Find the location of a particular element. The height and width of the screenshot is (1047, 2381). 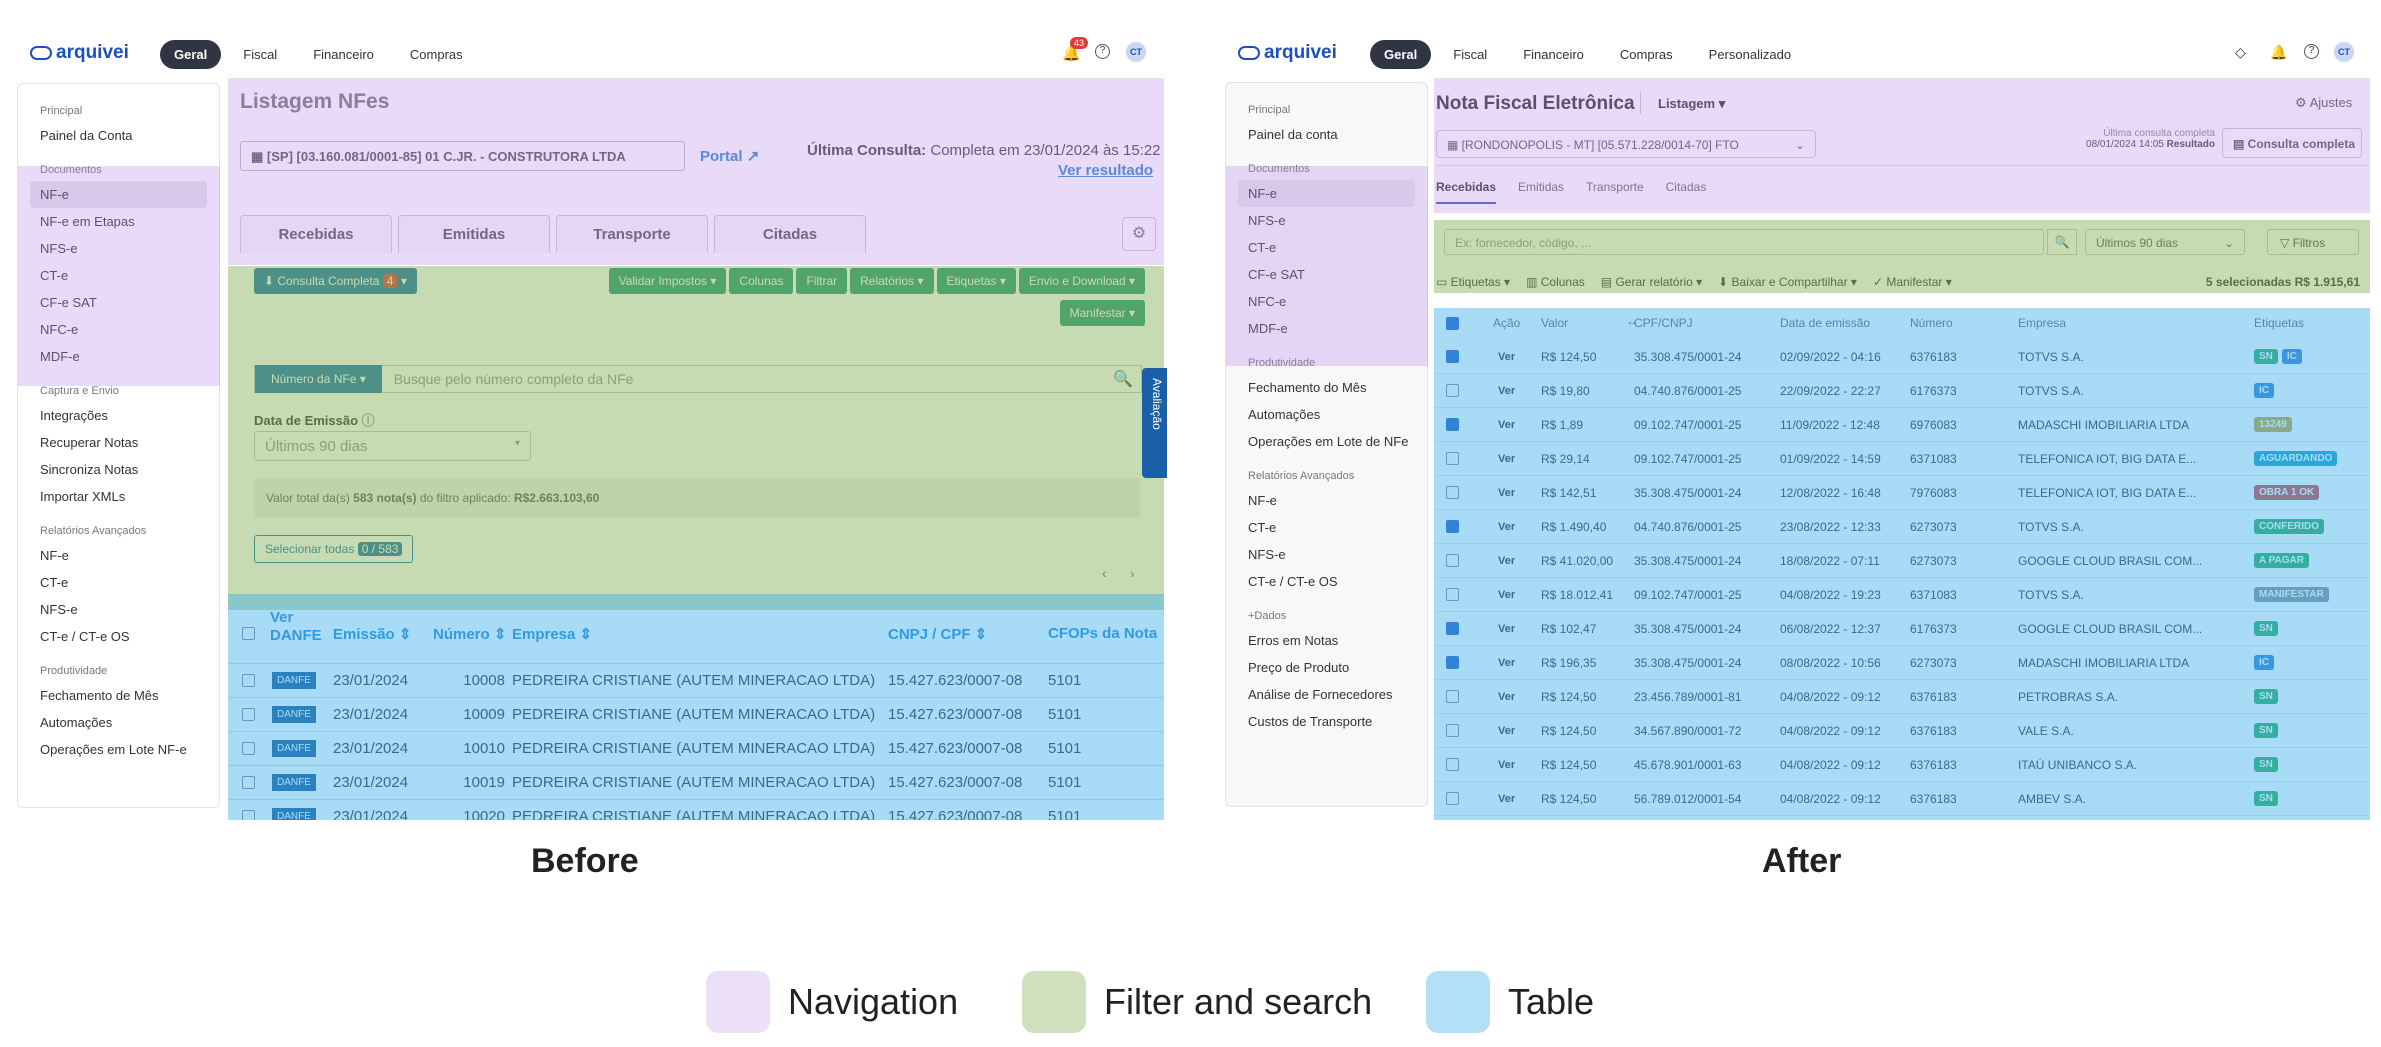

action-colunas: ▥ Colunas is located at coordinates (1555, 282).